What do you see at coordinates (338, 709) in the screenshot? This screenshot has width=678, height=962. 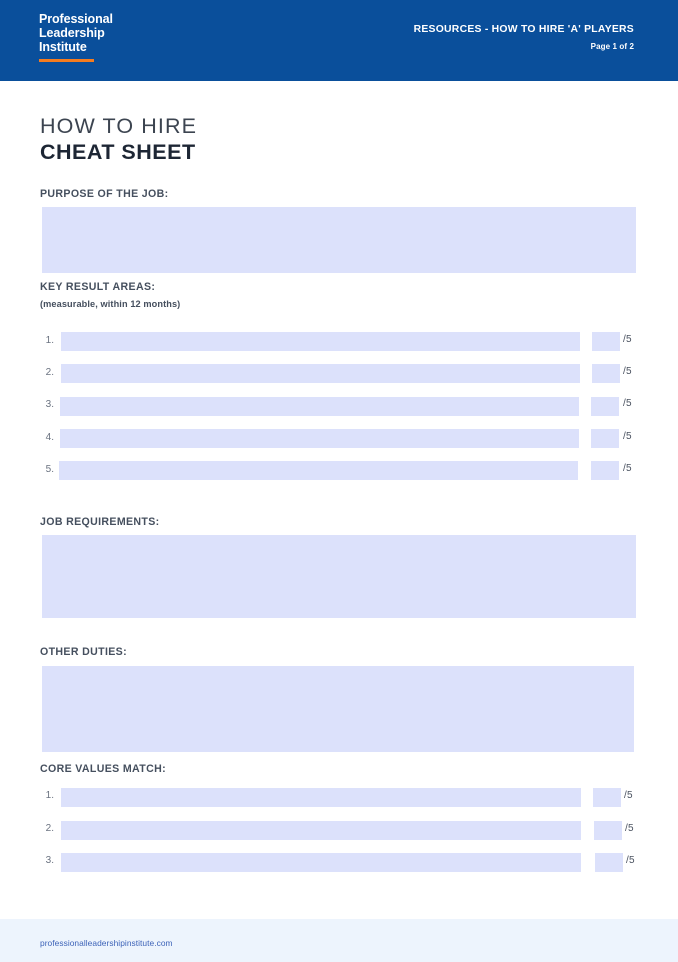 I see `other-duties-input` at bounding box center [338, 709].